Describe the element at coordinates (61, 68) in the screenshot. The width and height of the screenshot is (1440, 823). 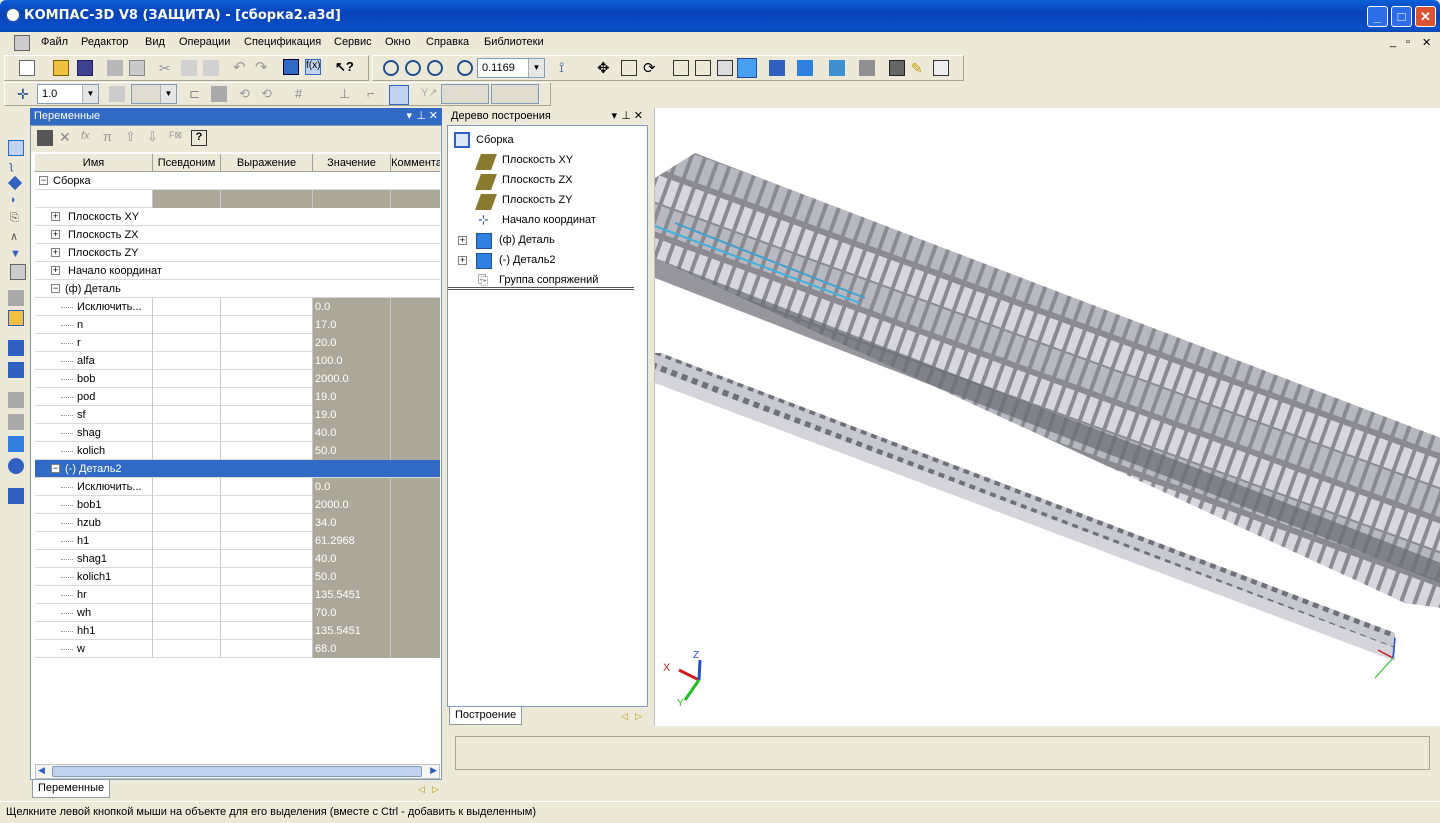
I see `open-folder-icon` at that location.